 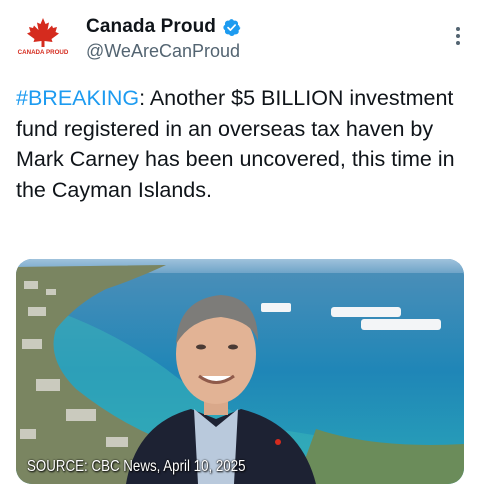 What do you see at coordinates (43, 52) in the screenshot?
I see `avatar-logo-text: CANADA PROUD` at bounding box center [43, 52].